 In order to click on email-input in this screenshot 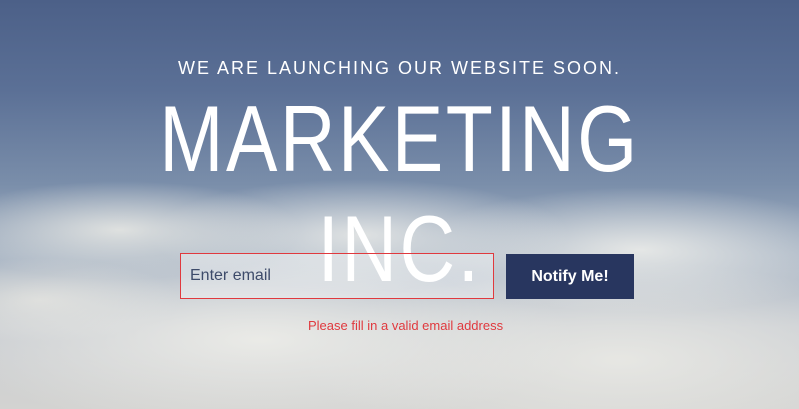, I will do `click(337, 276)`.